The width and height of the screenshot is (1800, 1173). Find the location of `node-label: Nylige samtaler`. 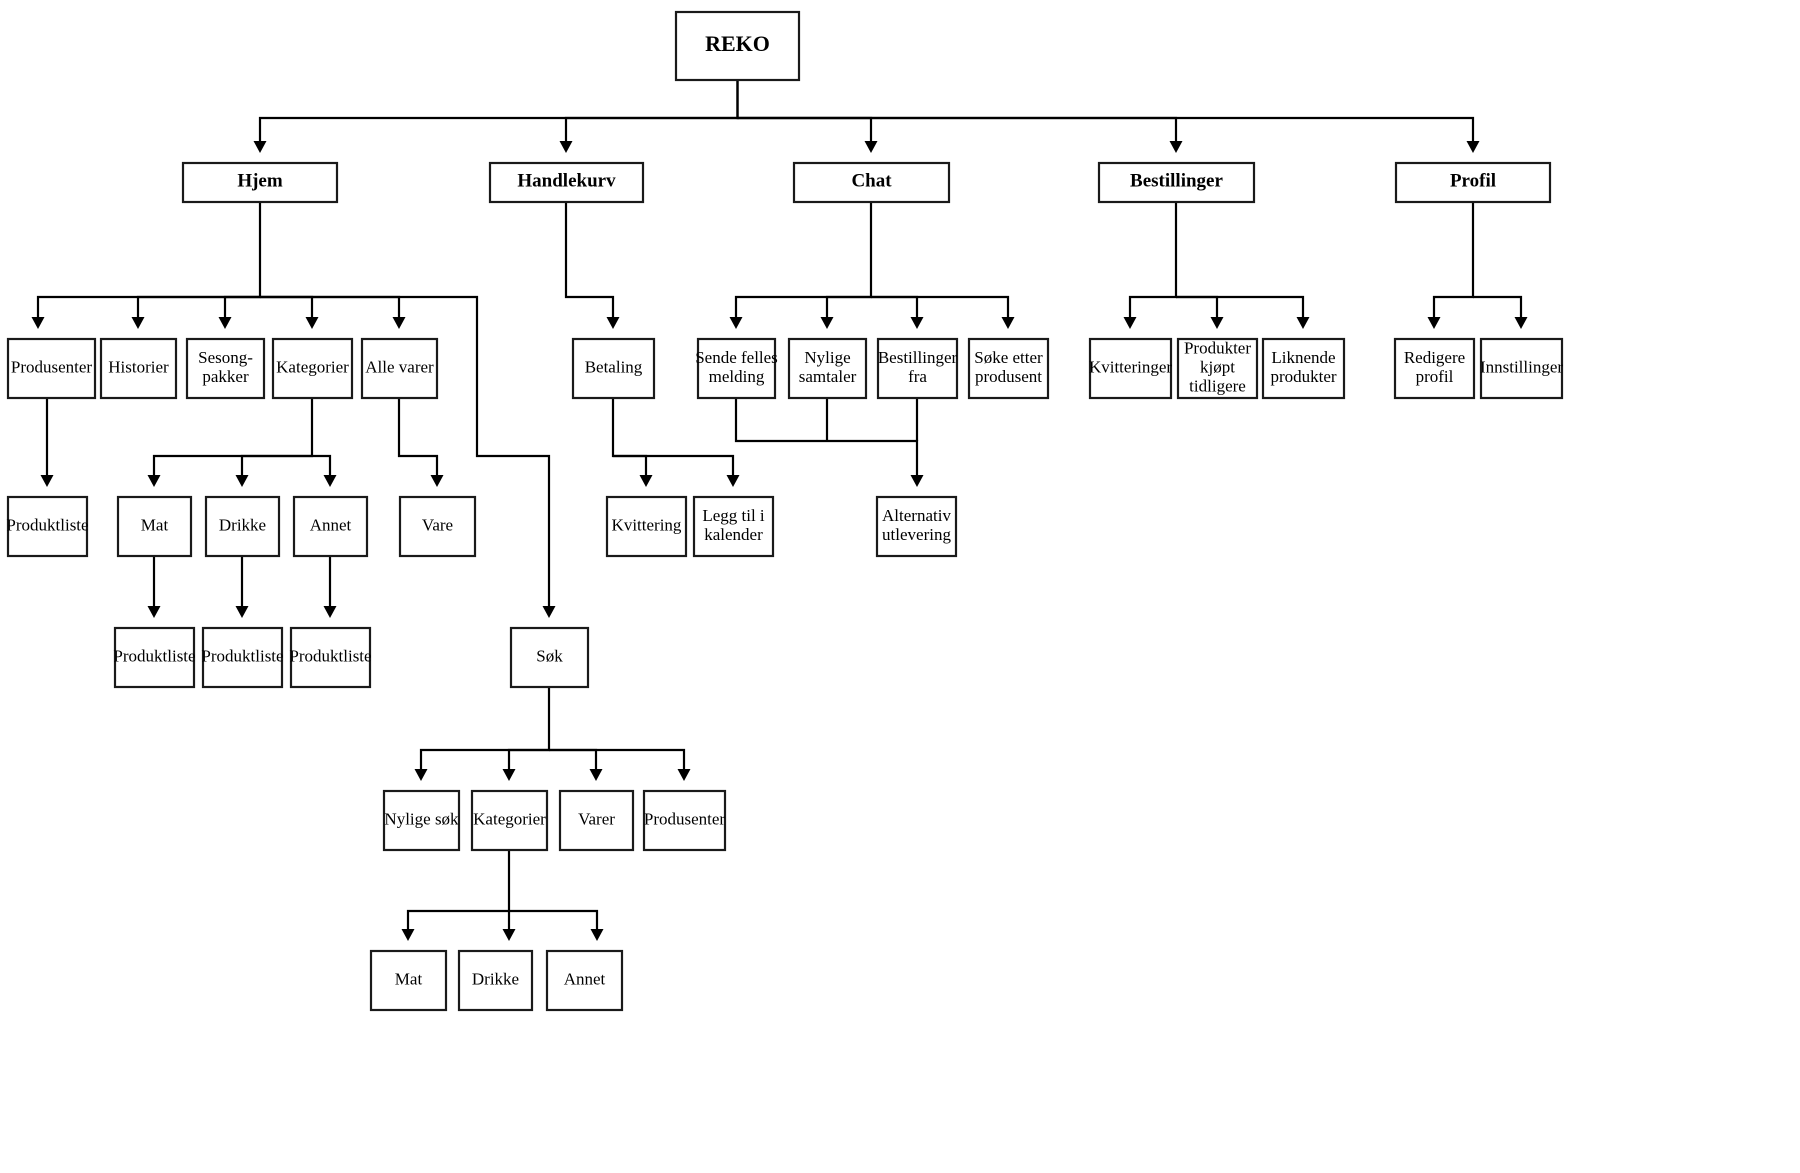

node-label: Nylige samtaler is located at coordinates (828, 367).